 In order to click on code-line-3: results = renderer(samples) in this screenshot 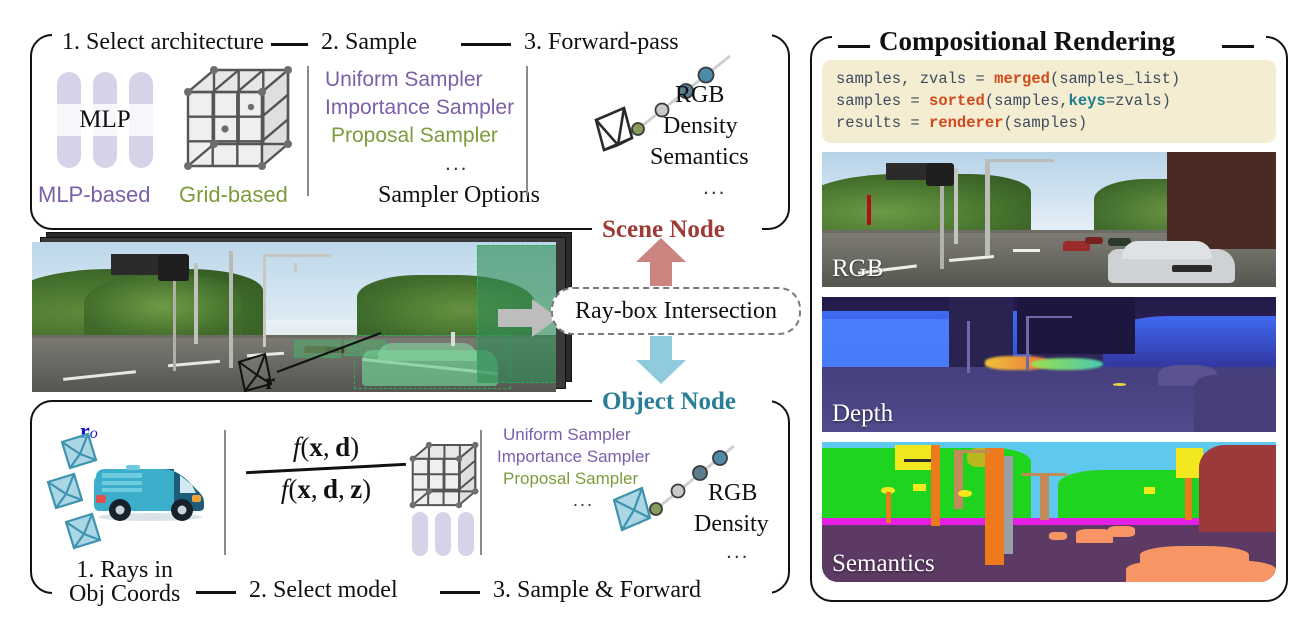, I will do `click(962, 123)`.